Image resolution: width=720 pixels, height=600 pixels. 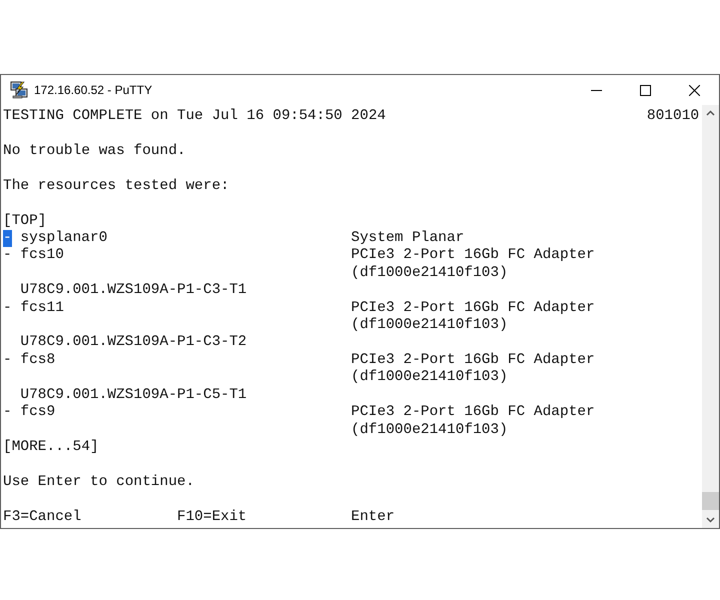 I want to click on location-code: U78C9.001.WZS109A-P1-C3-T2, so click(x=133, y=343).